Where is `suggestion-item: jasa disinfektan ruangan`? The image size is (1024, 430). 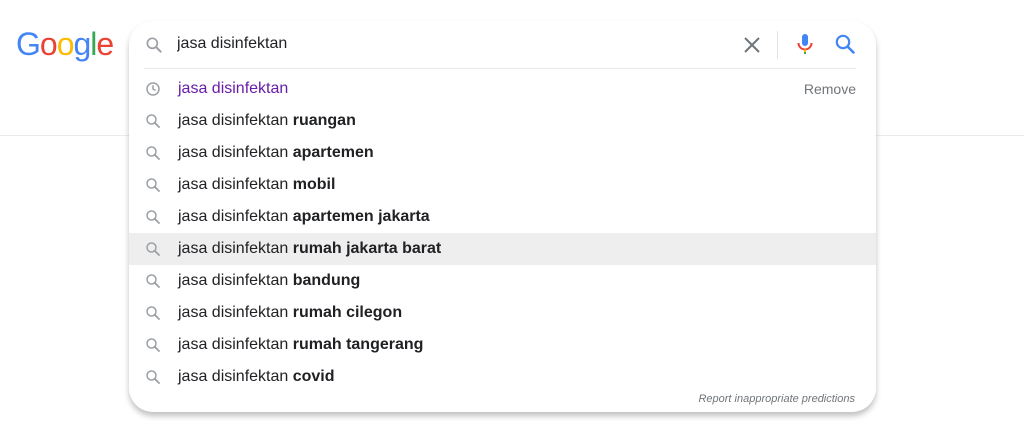 suggestion-item: jasa disinfektan ruangan is located at coordinates (502, 121).